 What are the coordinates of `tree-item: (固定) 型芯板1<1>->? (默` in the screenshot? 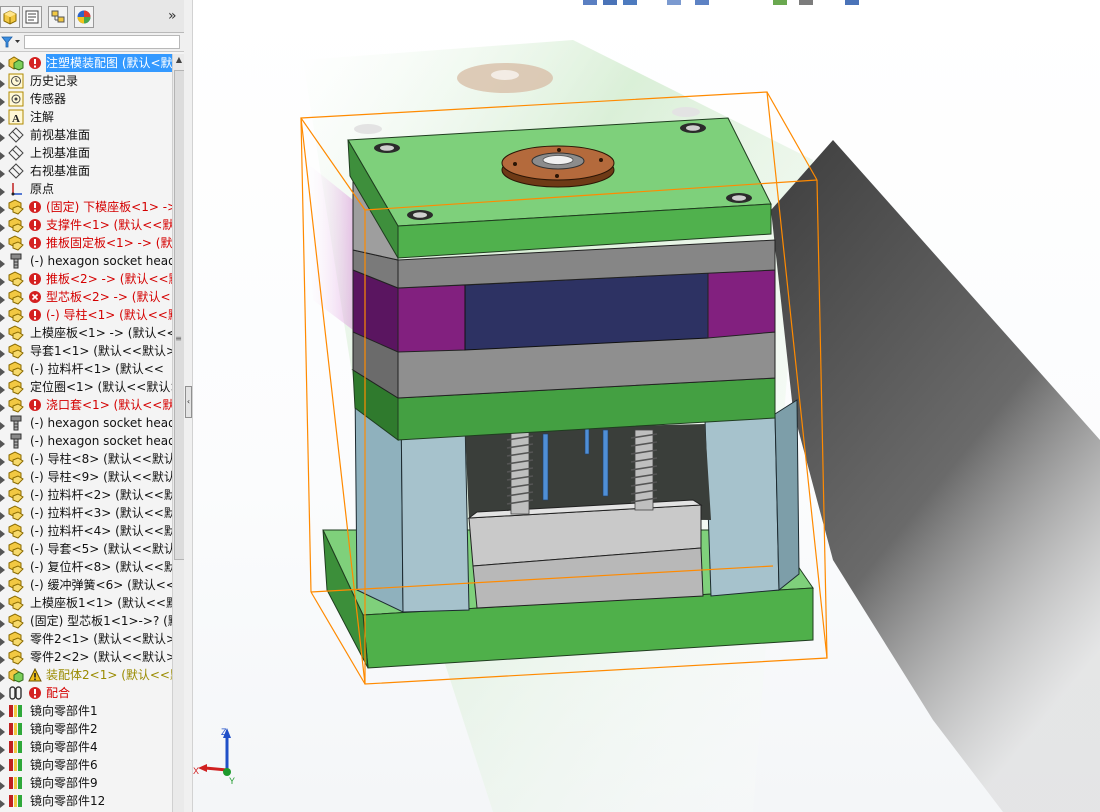 It's located at (86, 621).